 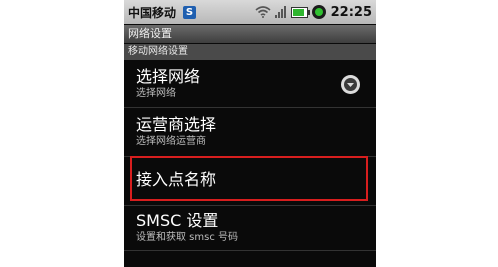 What do you see at coordinates (300, 12) in the screenshot?
I see `battery-icon` at bounding box center [300, 12].